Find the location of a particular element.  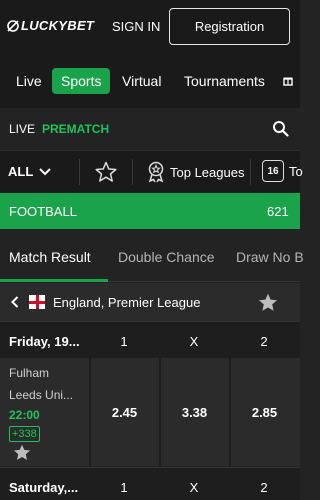

logo: LUCKYBET is located at coordinates (50, 25).